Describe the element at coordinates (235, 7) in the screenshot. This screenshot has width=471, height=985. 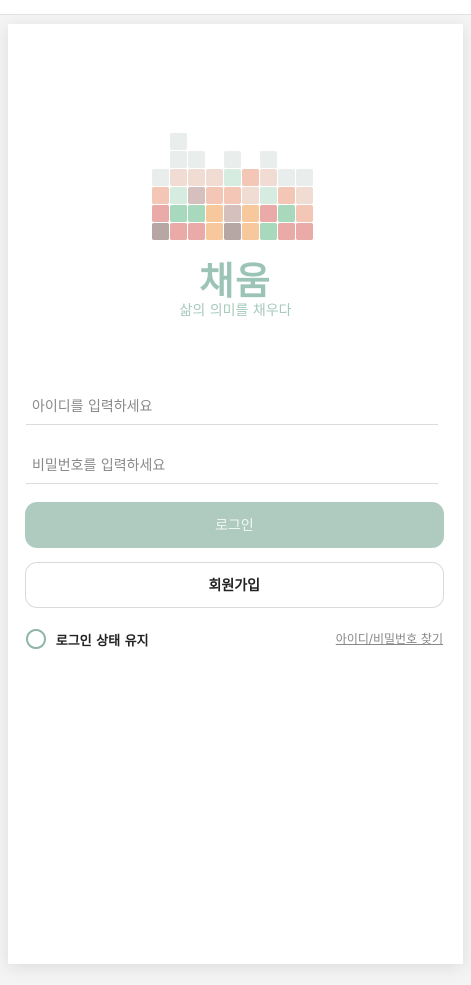
I see `top-bar` at that location.